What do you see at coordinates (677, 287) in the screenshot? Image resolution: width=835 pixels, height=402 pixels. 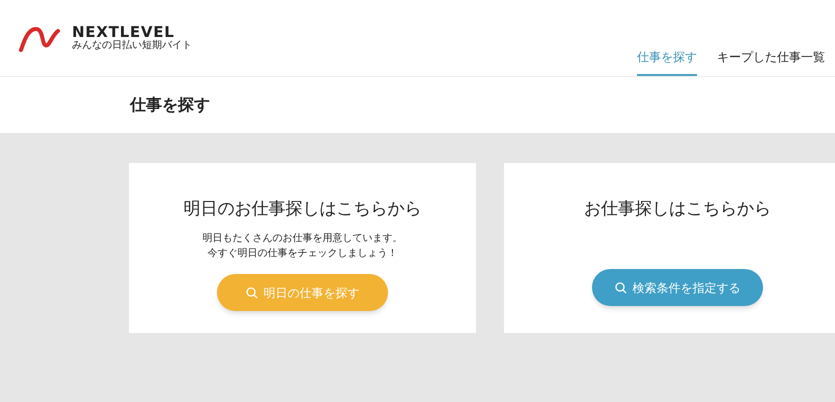 I see `search-button: 検索条件を指定する` at bounding box center [677, 287].